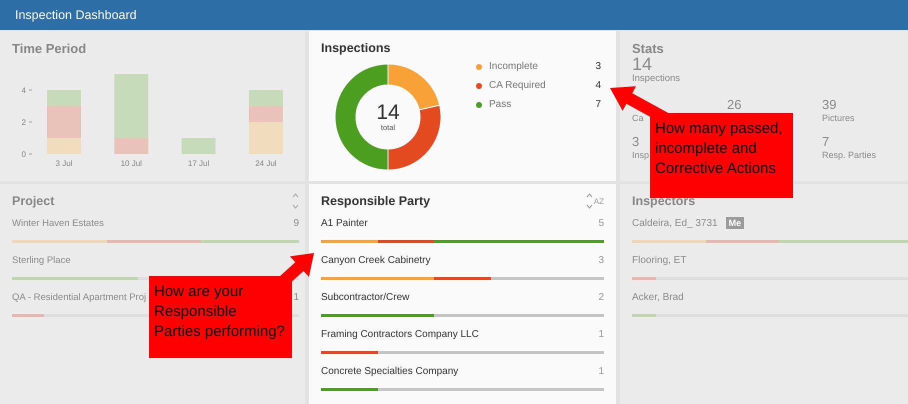 This screenshot has height=404, width=908. I want to click on legend-label: CA Required, so click(518, 85).